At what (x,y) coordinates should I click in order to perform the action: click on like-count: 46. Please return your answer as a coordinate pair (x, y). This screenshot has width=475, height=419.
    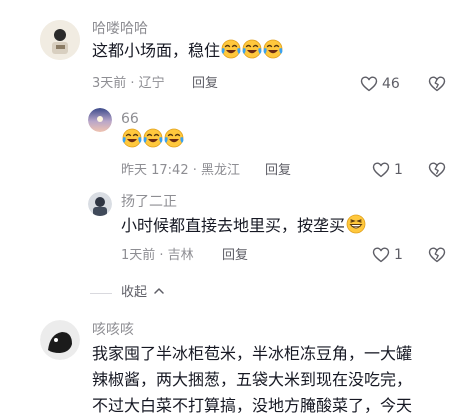
    Looking at the image, I should click on (391, 84).